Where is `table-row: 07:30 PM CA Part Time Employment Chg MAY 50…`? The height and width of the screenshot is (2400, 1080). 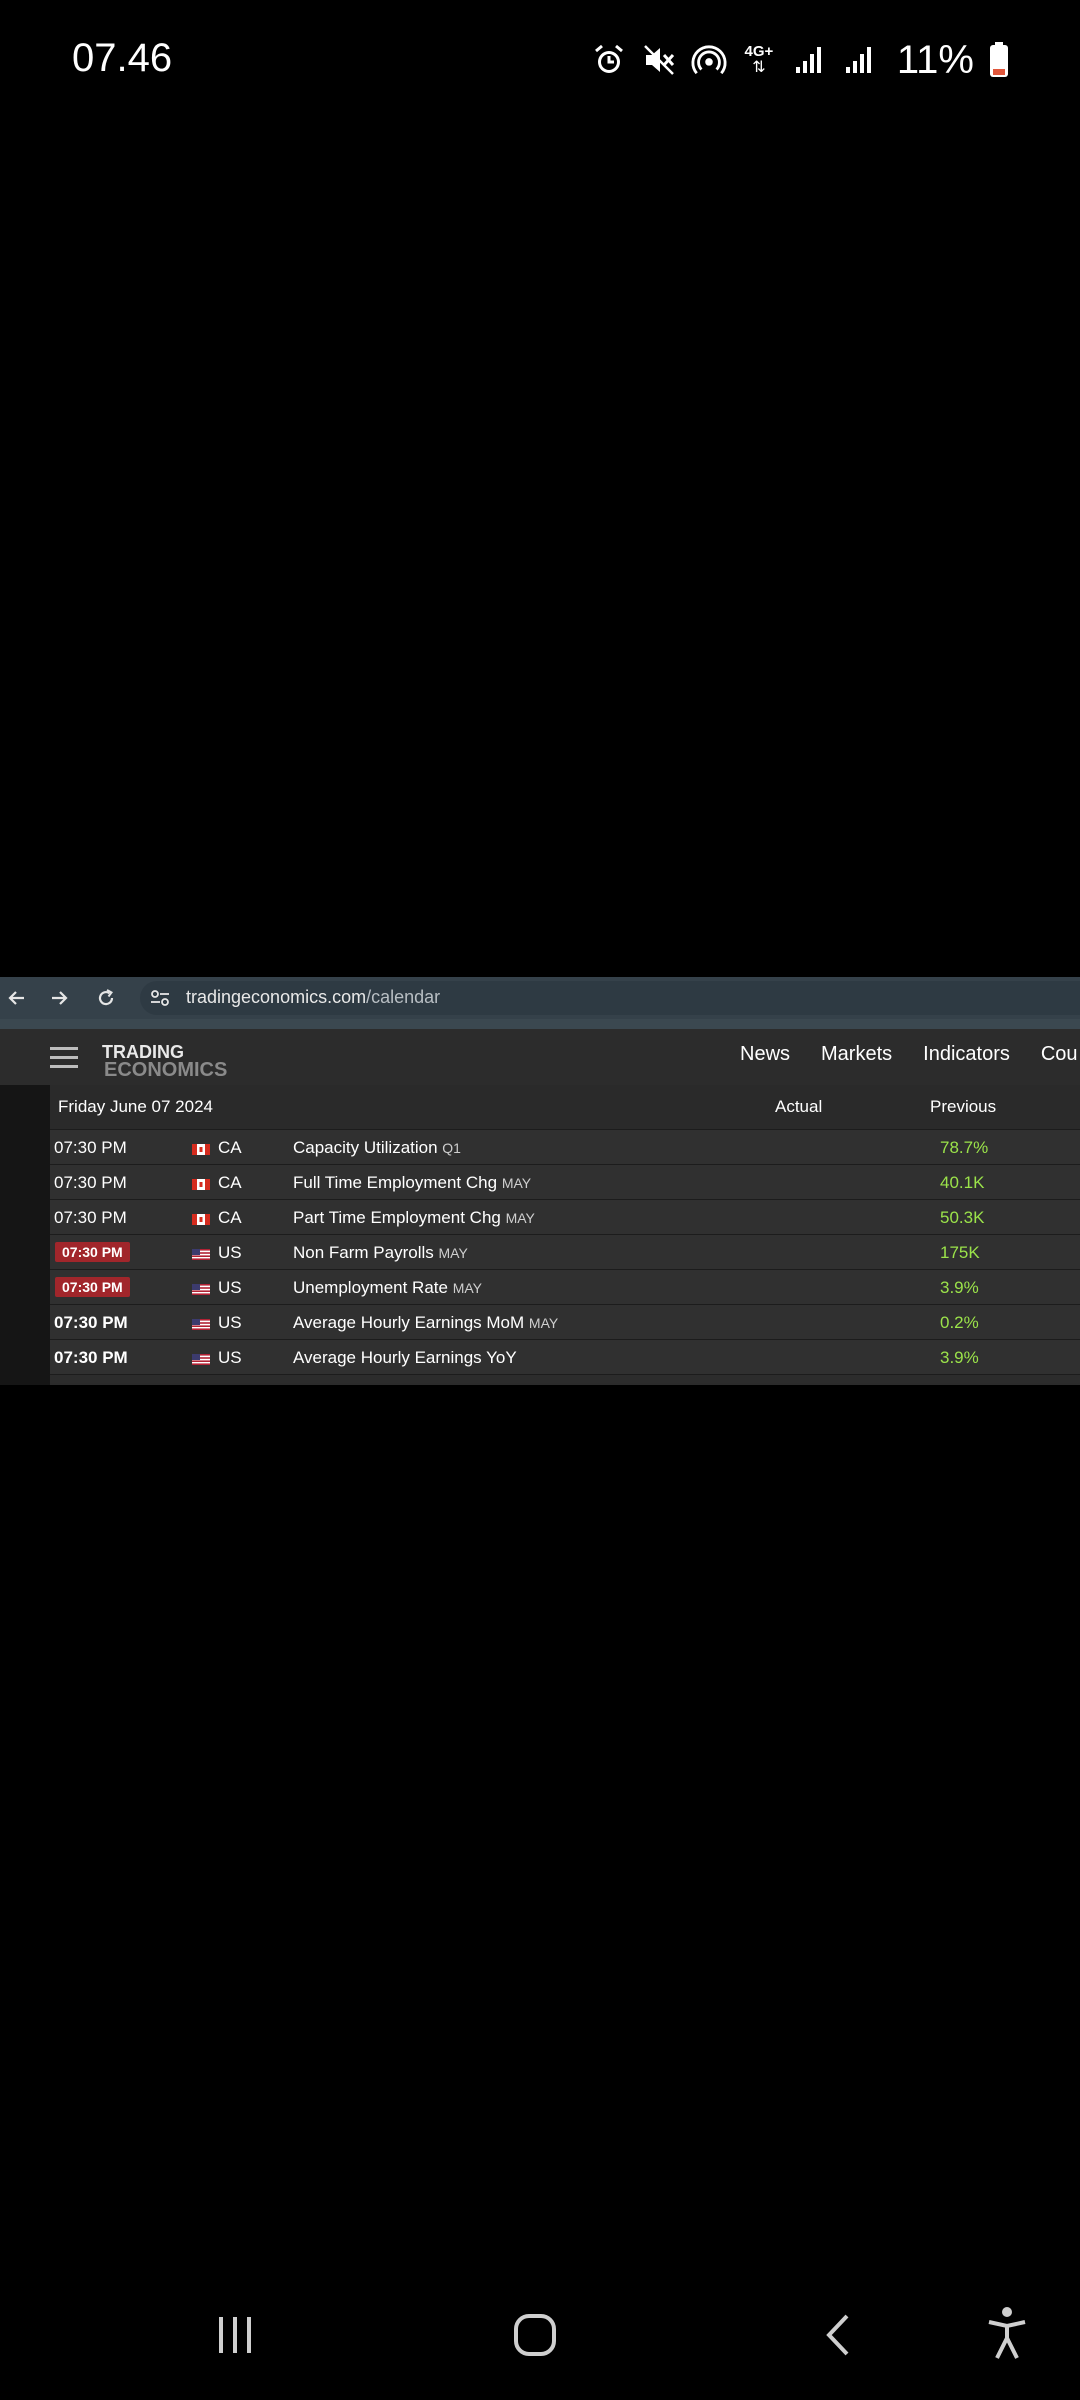
table-row: 07:30 PM CA Part Time Employment Chg MAY 50… is located at coordinates (565, 1216).